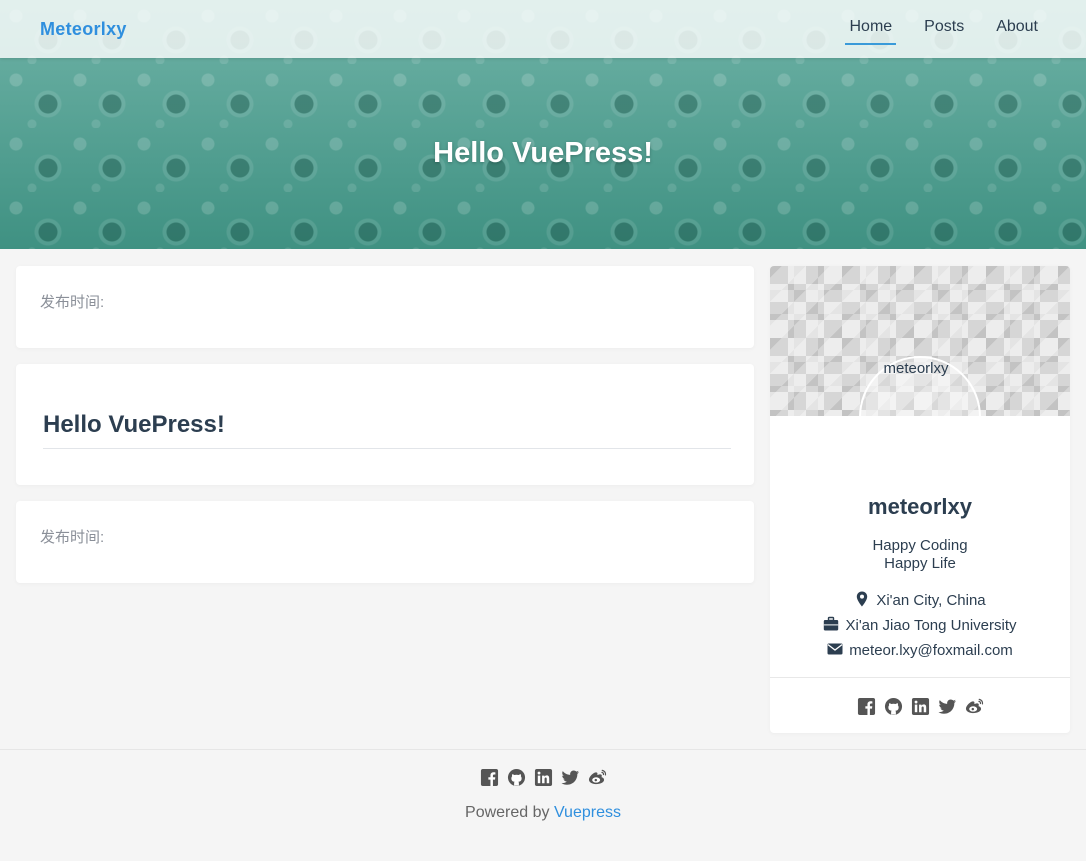 Image resolution: width=1086 pixels, height=861 pixels. I want to click on post-meta-card-bottom: 发布时间:, so click(385, 542).